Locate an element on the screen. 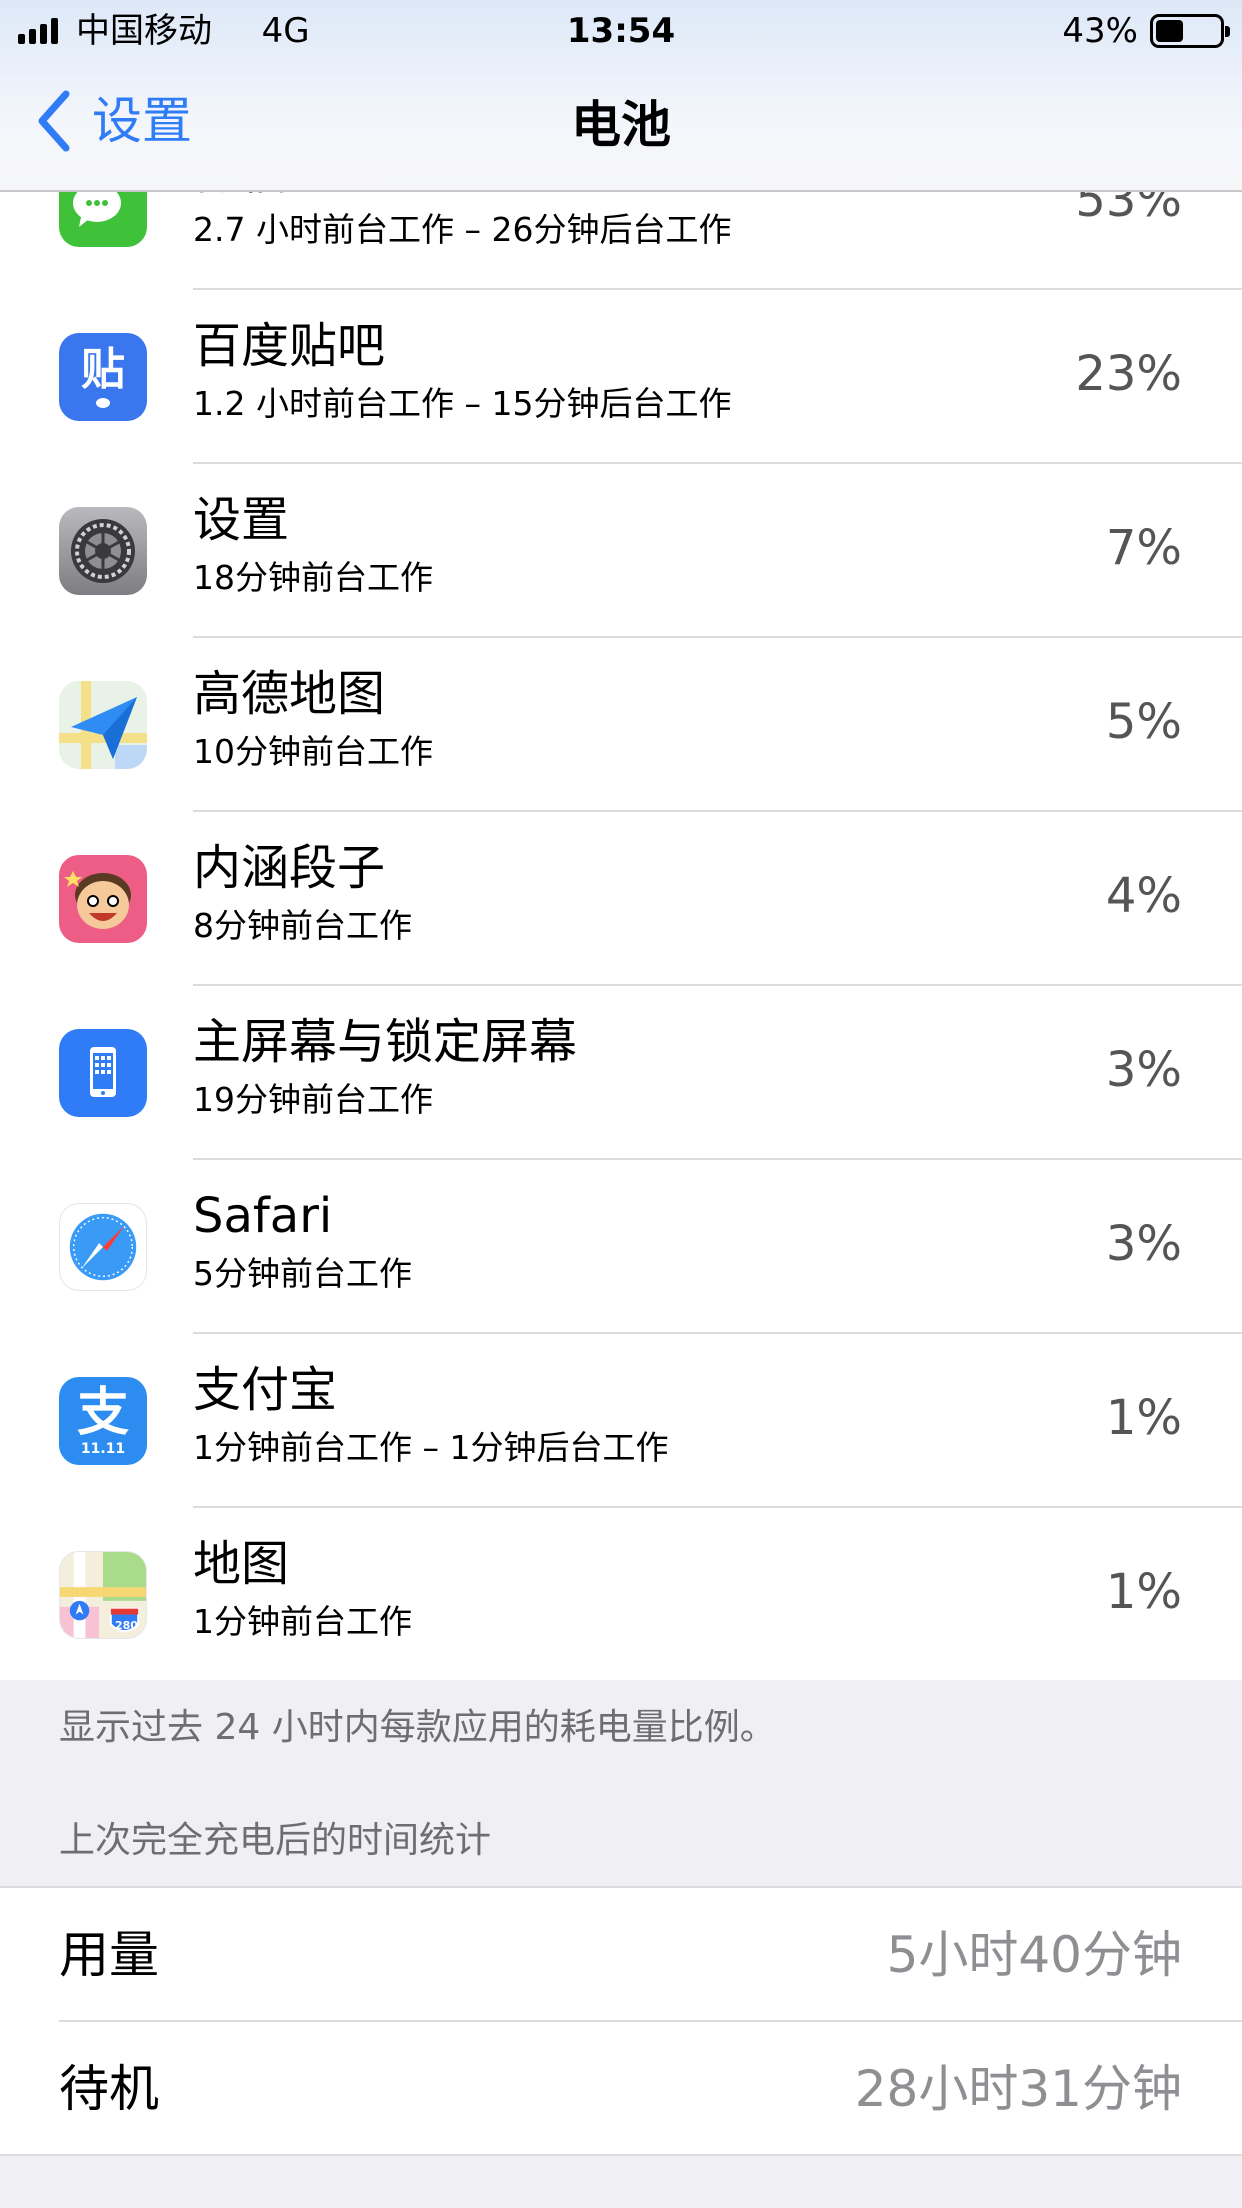  list-item: 高德地图 10分钟前台工作 5% is located at coordinates (621, 725).